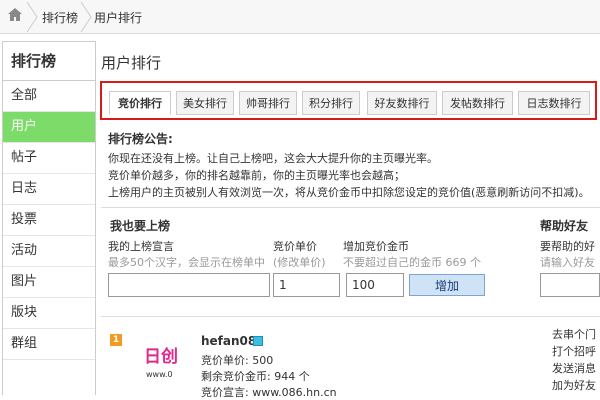 The image size is (600, 400). I want to click on home-icon, so click(15, 15).